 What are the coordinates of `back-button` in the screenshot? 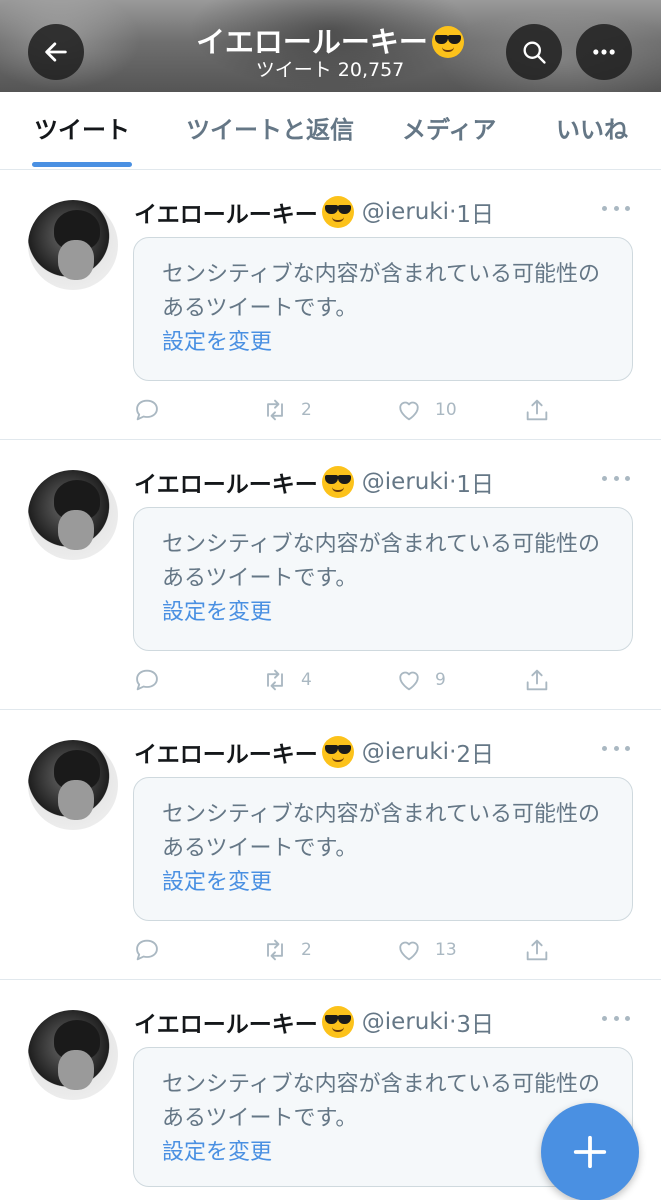 It's located at (56, 52).